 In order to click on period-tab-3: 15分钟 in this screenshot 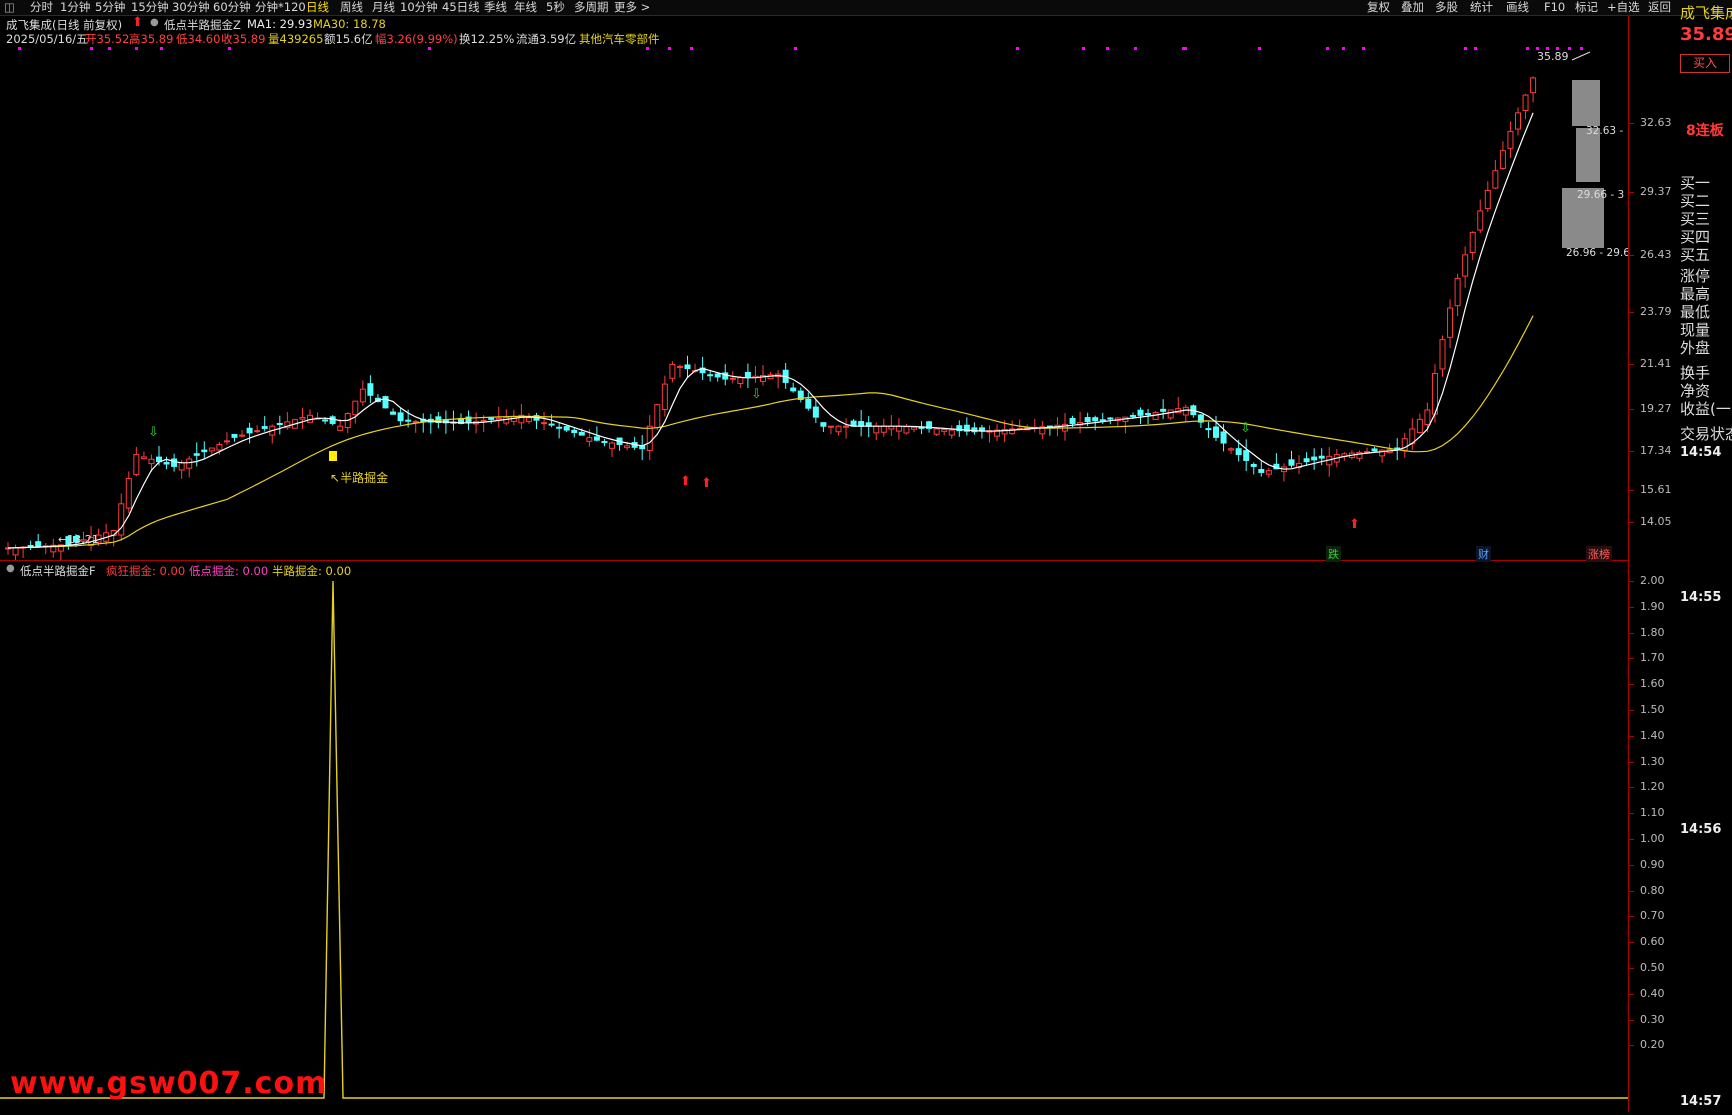, I will do `click(150, 7)`.